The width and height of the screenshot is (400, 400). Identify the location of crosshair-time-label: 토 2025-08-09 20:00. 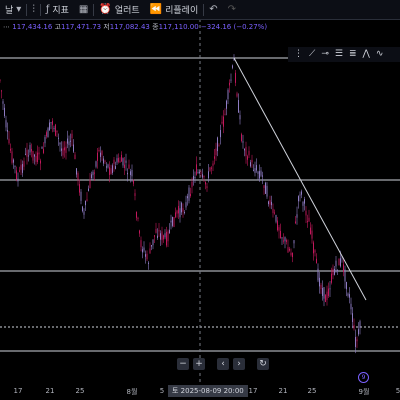
(208, 391).